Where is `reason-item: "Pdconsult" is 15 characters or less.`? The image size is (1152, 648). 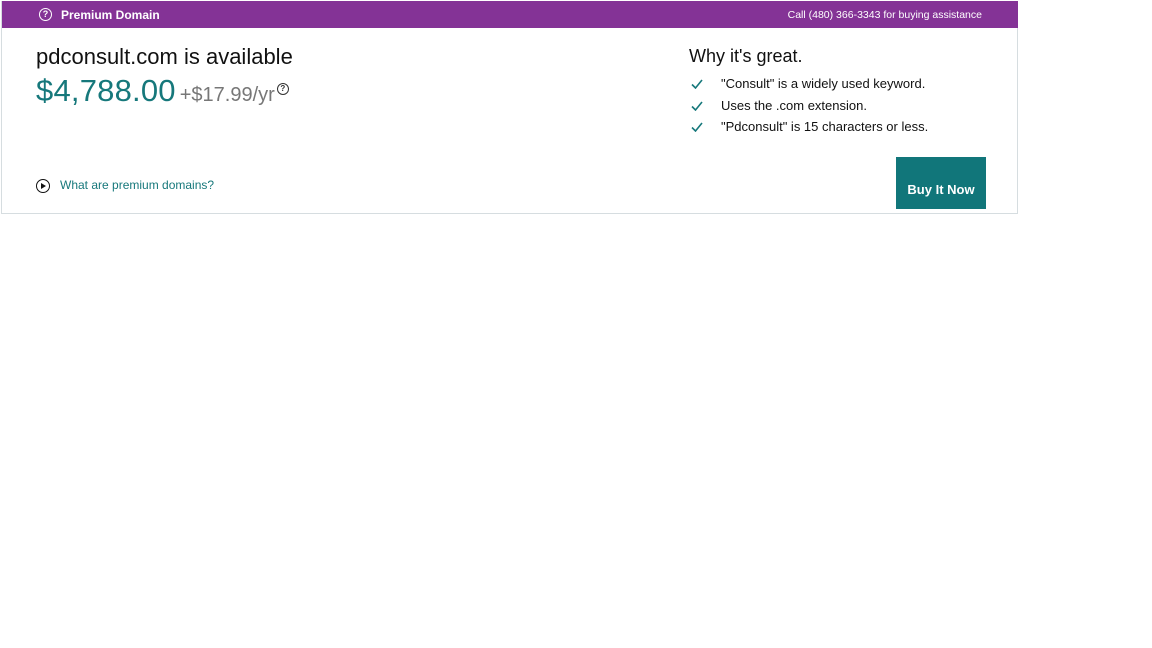 reason-item: "Pdconsult" is 15 characters or less. is located at coordinates (808, 129).